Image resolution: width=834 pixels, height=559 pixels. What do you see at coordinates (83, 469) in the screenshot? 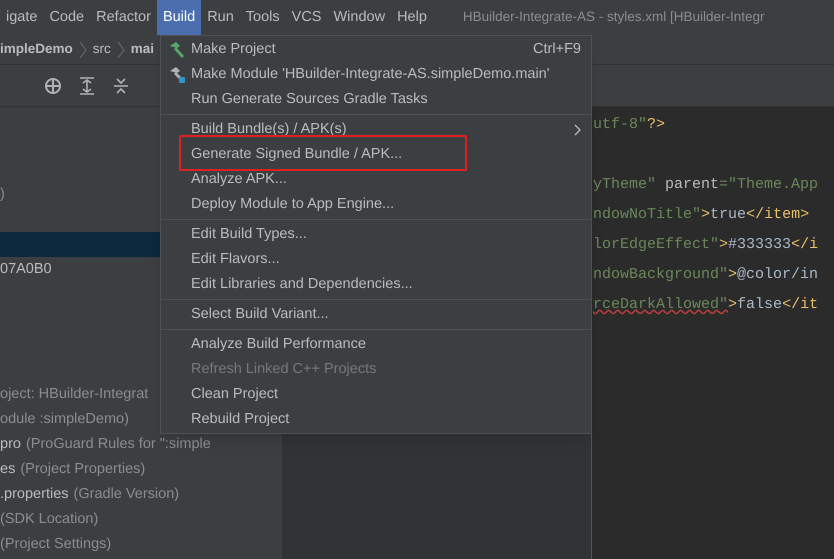
I see `file-detail: (Project Properties)` at bounding box center [83, 469].